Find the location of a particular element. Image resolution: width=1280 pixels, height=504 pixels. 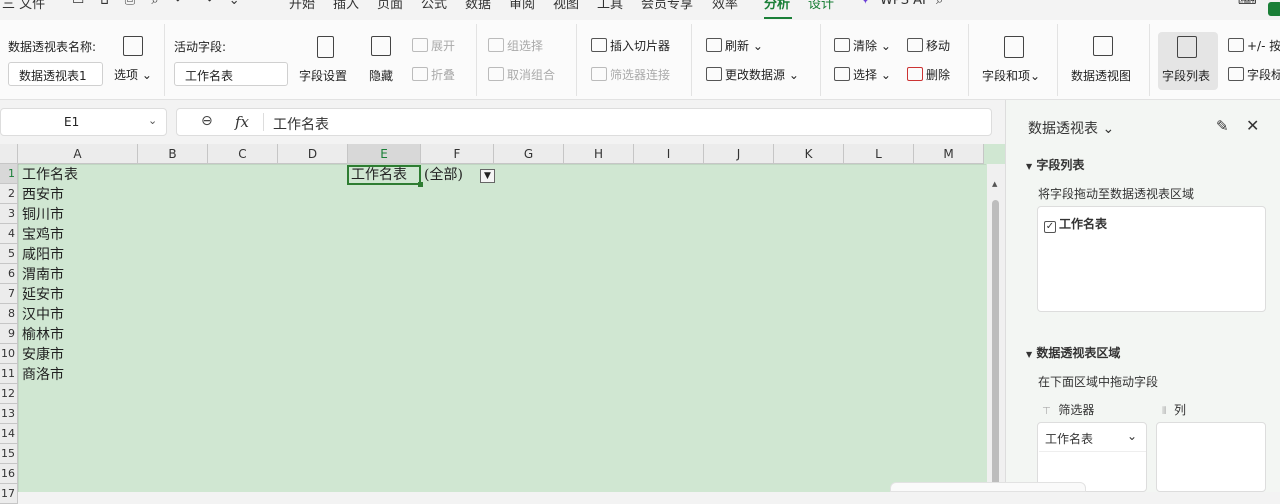

pivot-name-input: 数据透视表1 is located at coordinates (55, 74).